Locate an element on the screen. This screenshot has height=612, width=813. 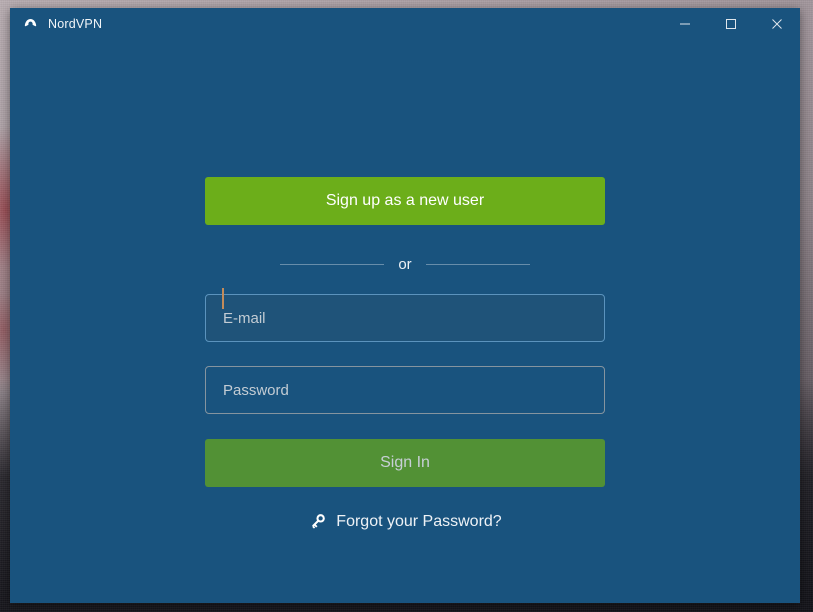
or-label: or is located at coordinates (405, 264).